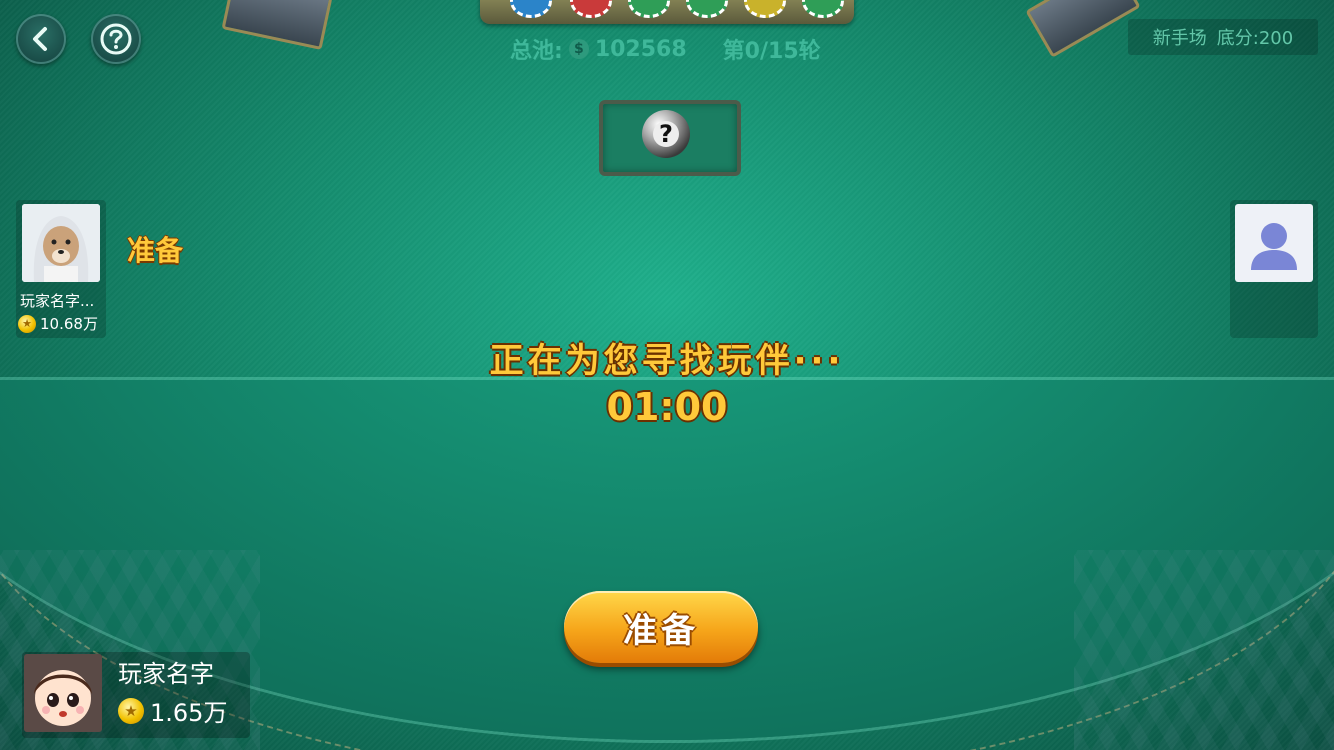 The height and width of the screenshot is (750, 1334). I want to click on dog-avatar-icon, so click(61, 243).